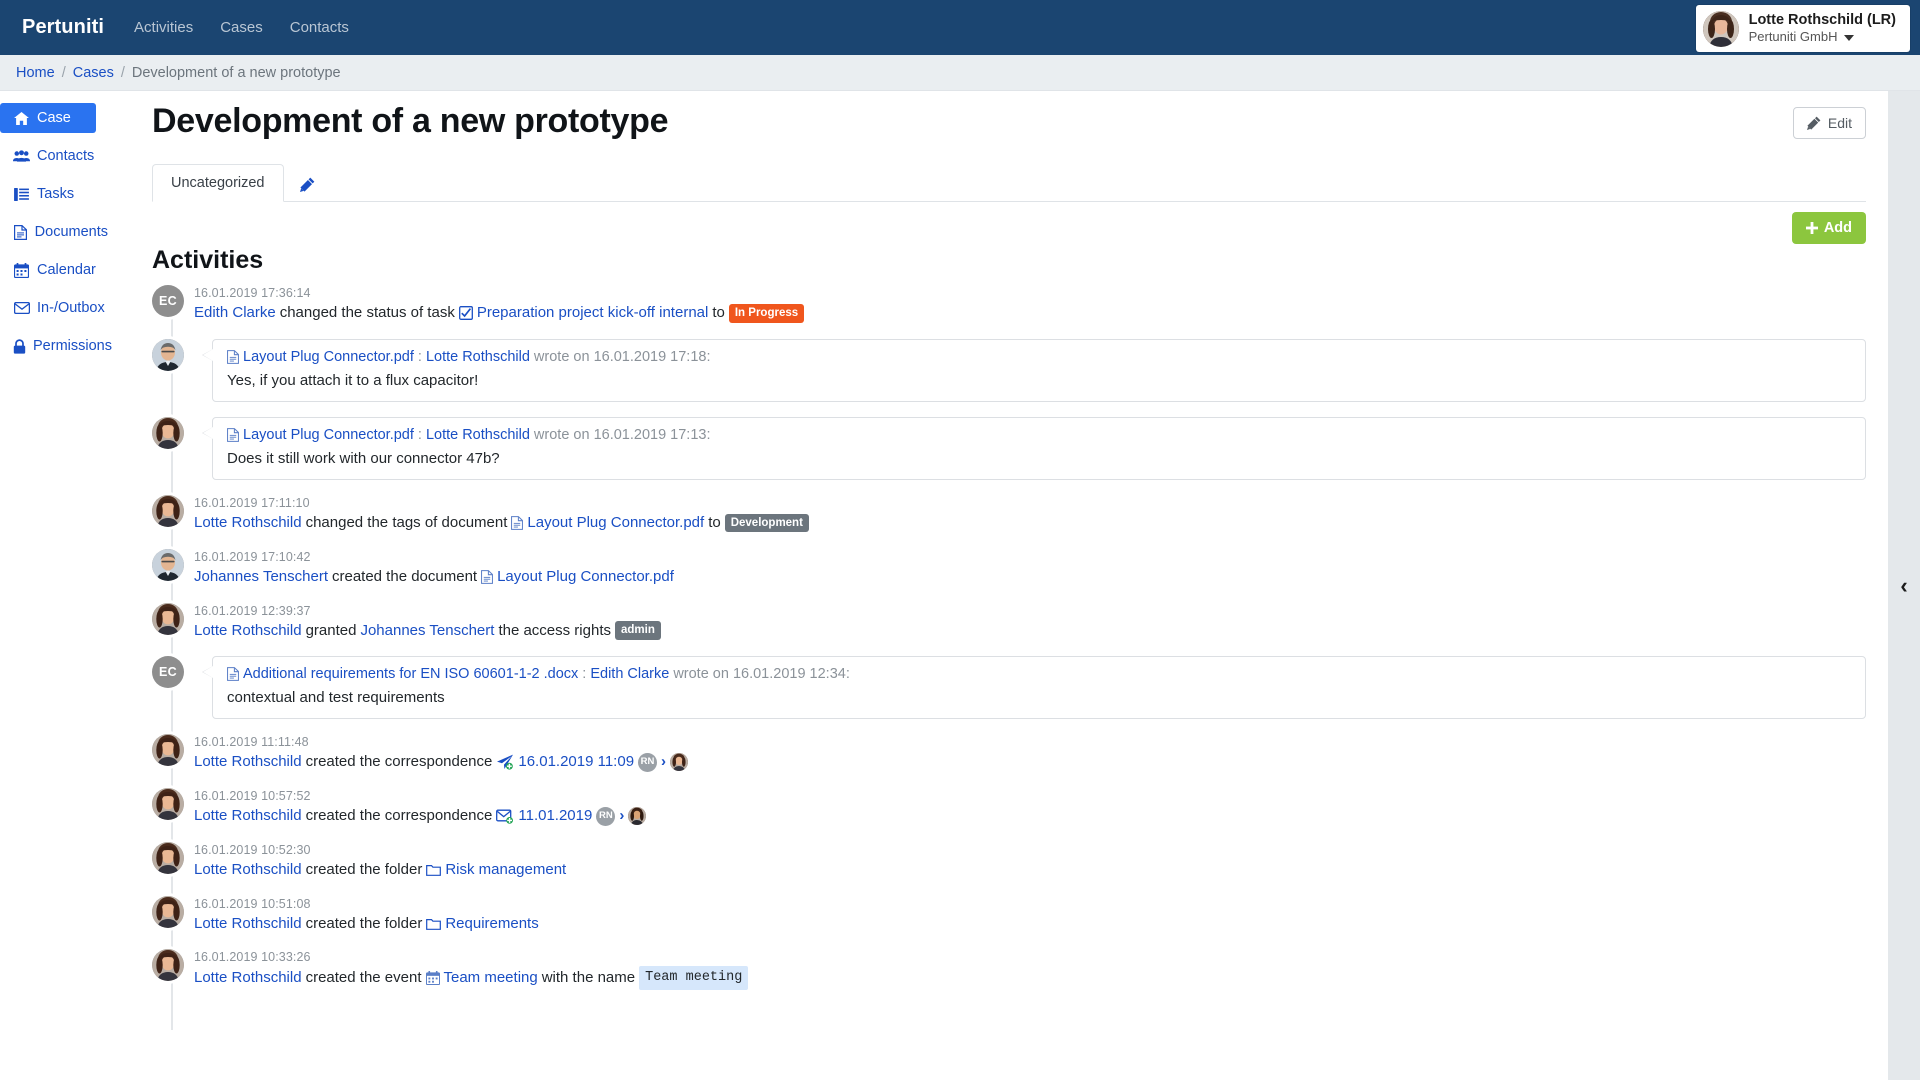 The image size is (1920, 1080). What do you see at coordinates (367, 313) in the screenshot?
I see `activity-verb: changed the status of task` at bounding box center [367, 313].